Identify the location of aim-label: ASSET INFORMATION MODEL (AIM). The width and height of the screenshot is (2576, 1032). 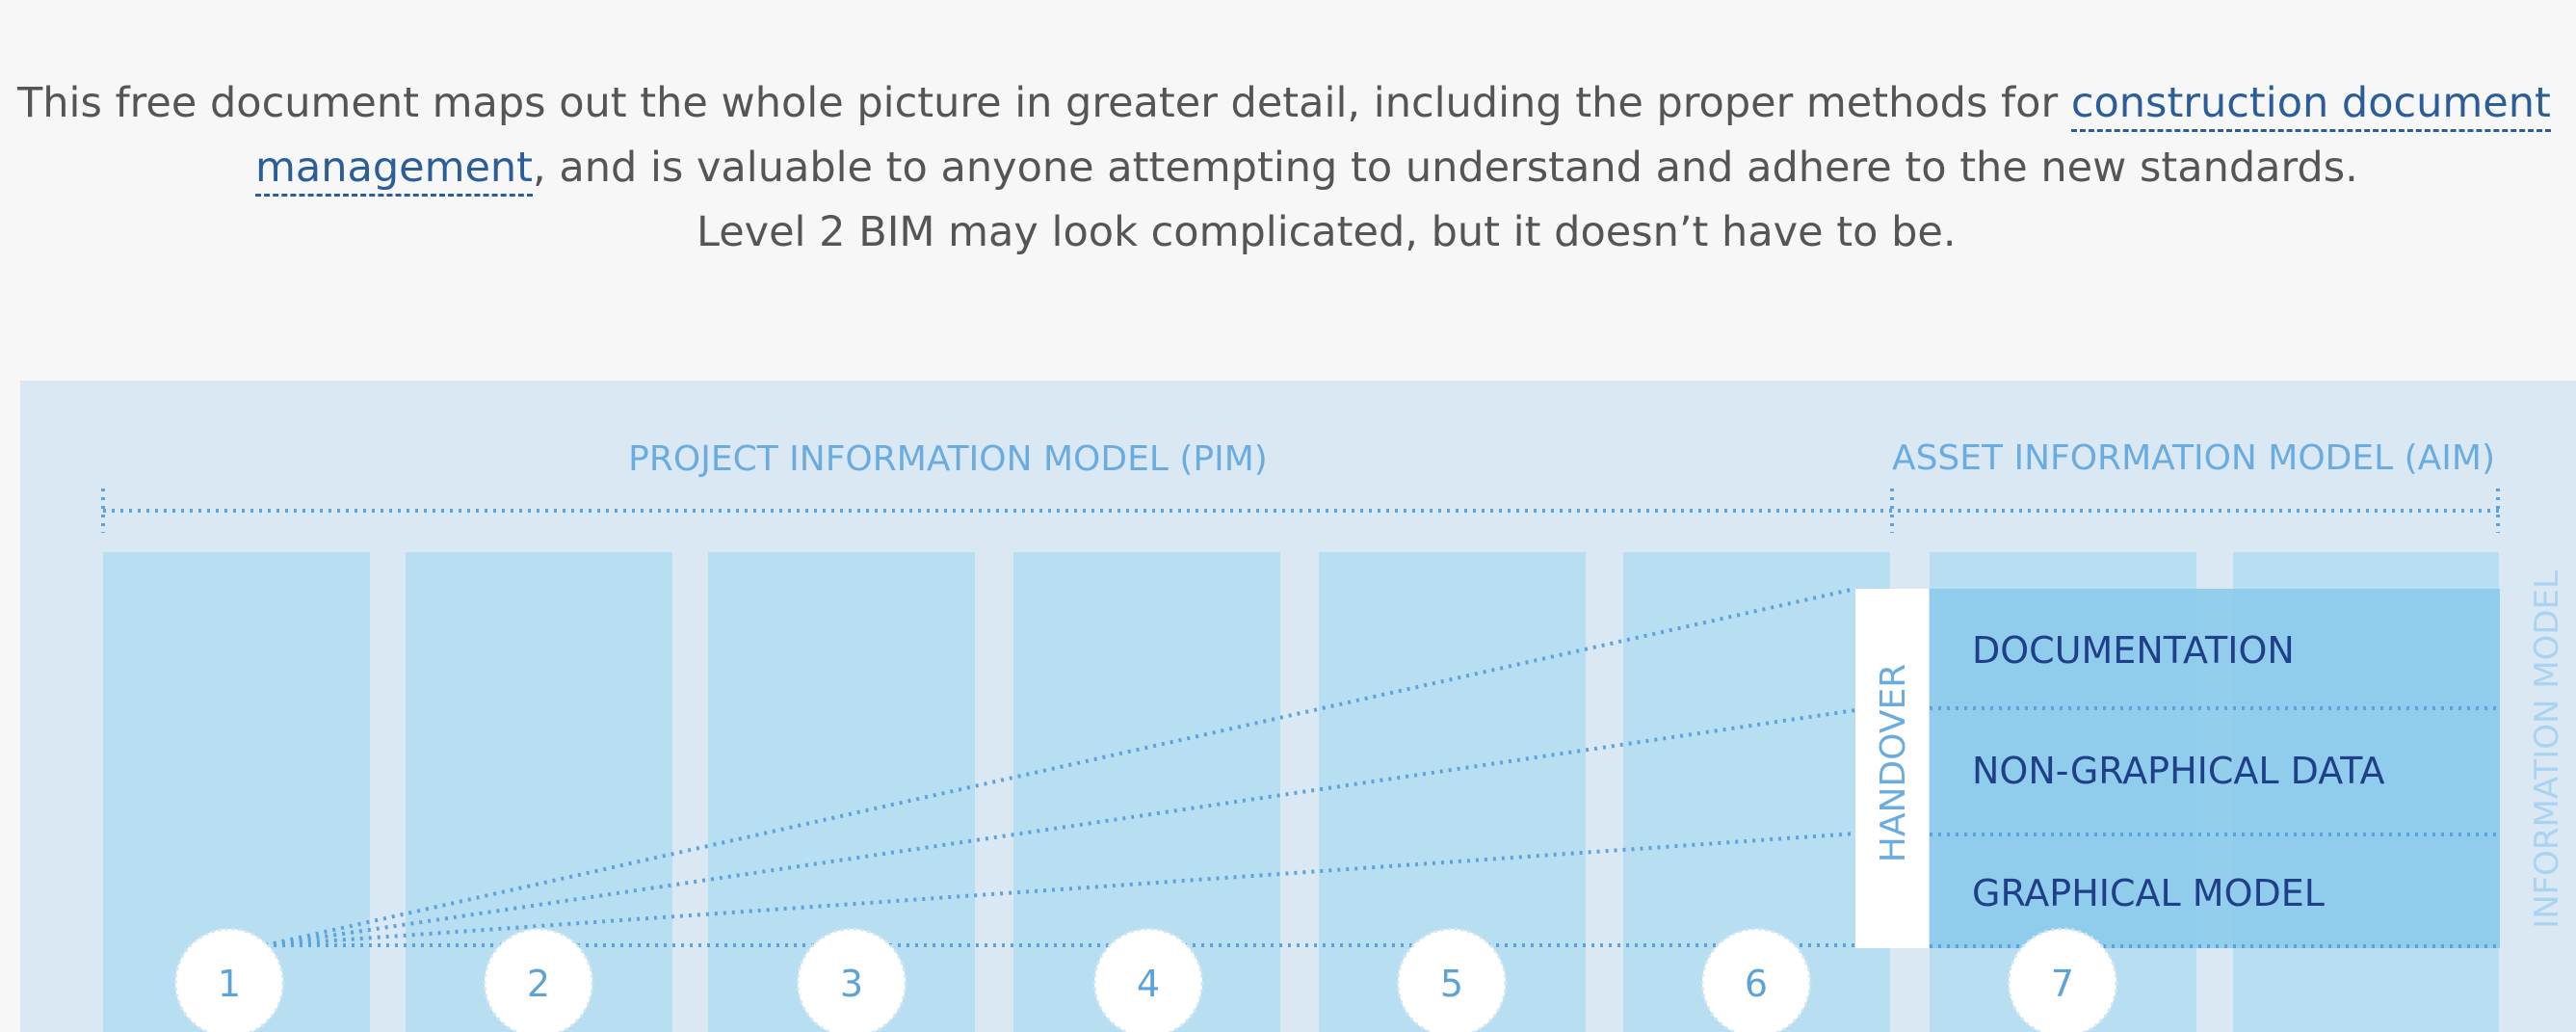
(2193, 458).